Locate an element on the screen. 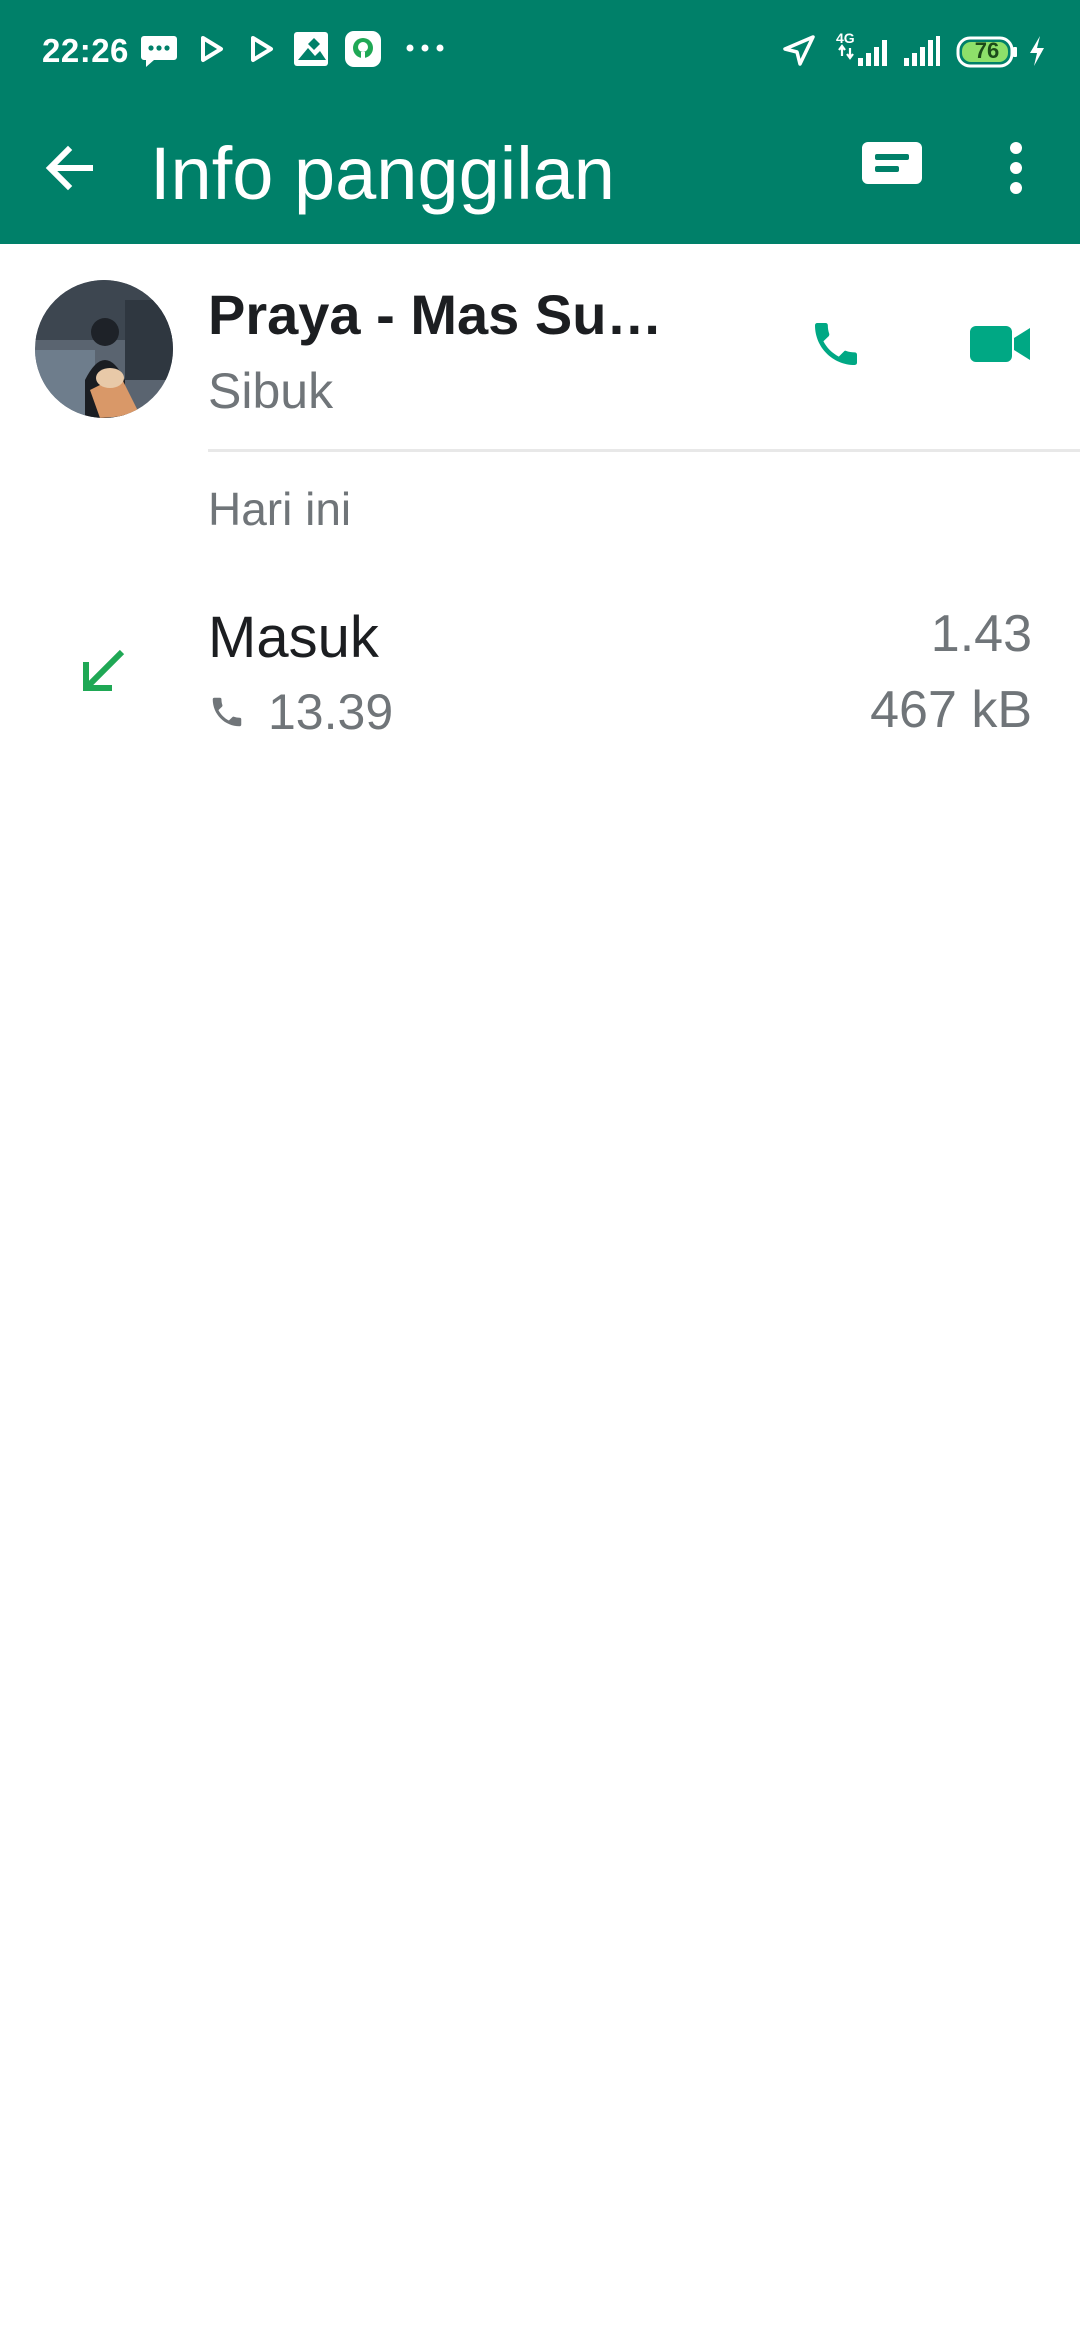 The image size is (1080, 2340). call-data-size: 467 kB is located at coordinates (951, 710).